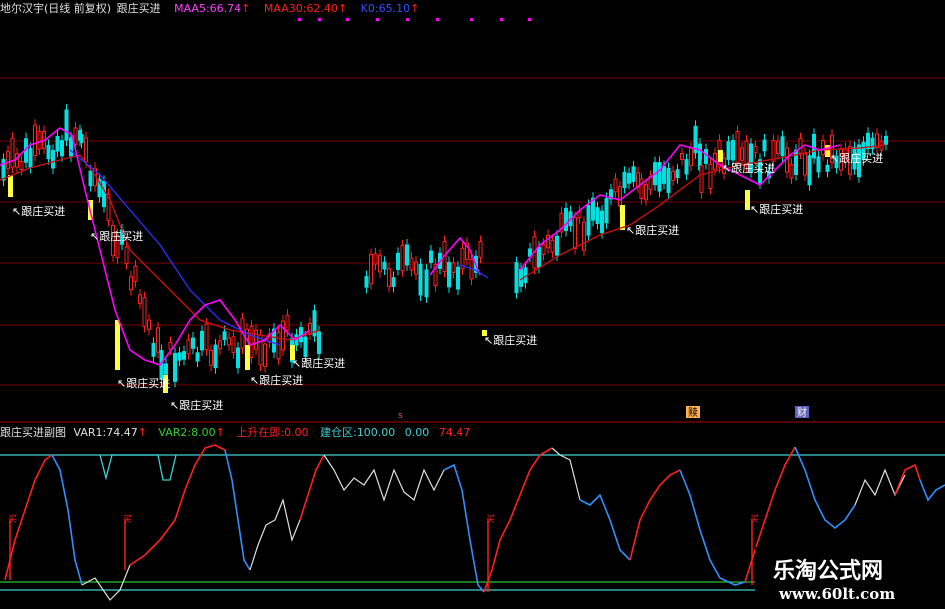  I want to click on last-value: 74.47, so click(454, 432).